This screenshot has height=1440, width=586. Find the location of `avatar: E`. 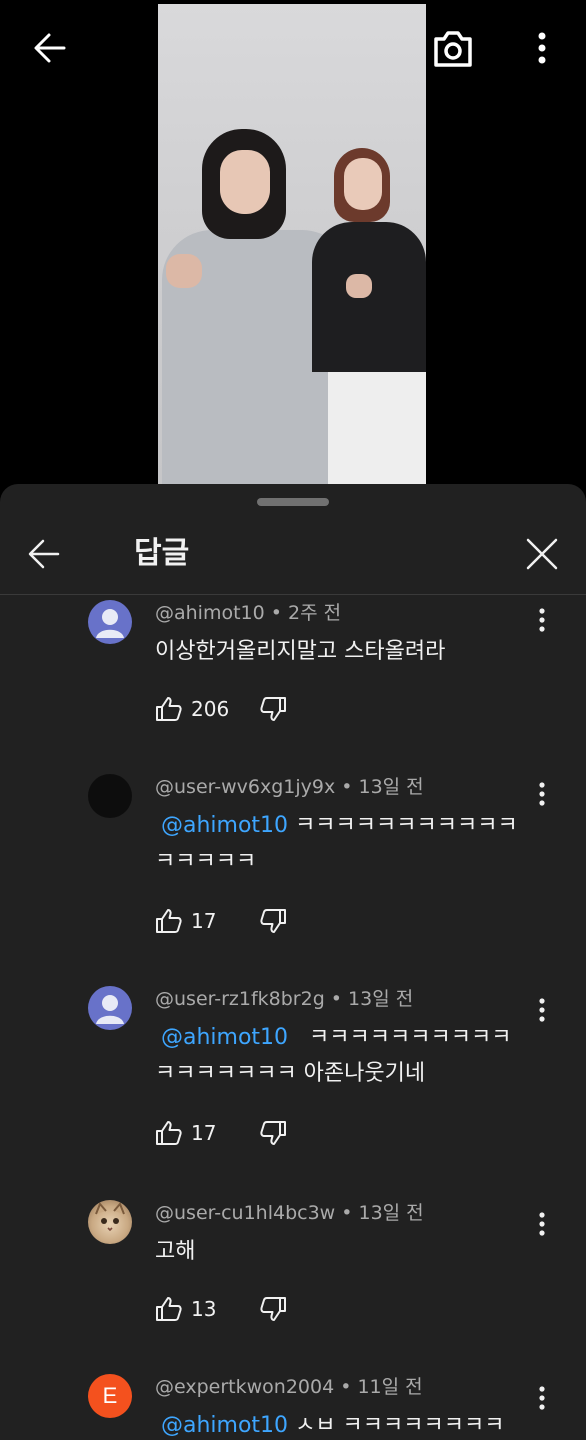

avatar: E is located at coordinates (110, 1396).